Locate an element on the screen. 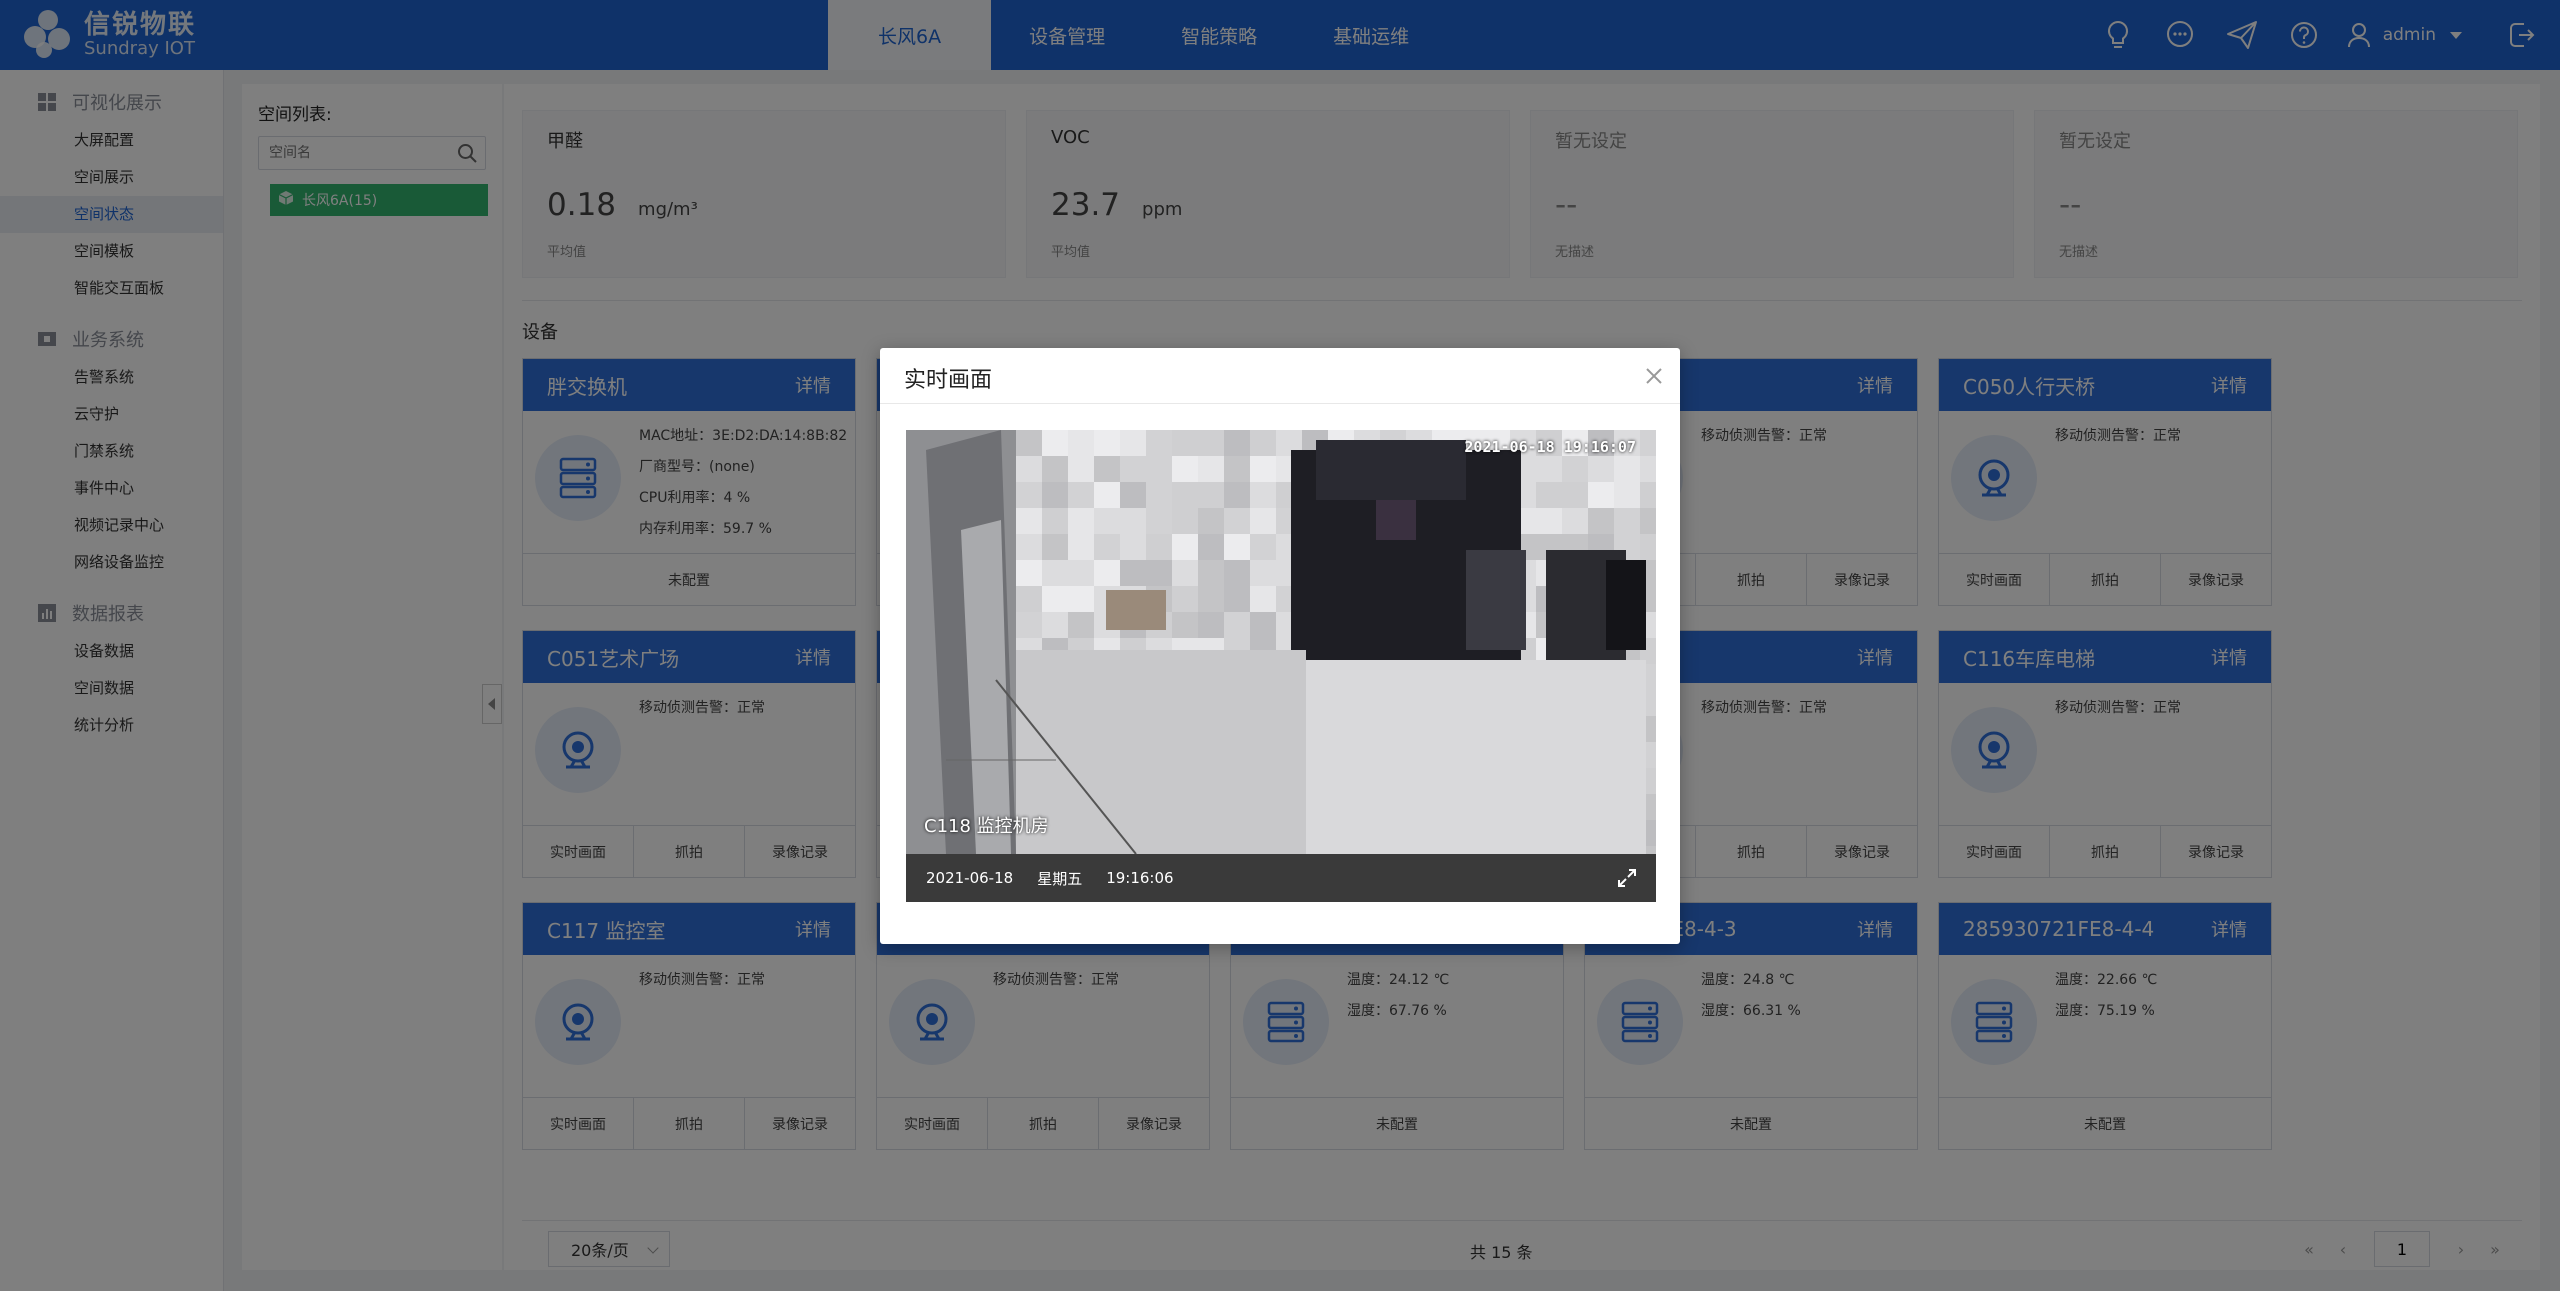 The width and height of the screenshot is (2560, 1291). video-time: 19:16:06 is located at coordinates (1140, 878).